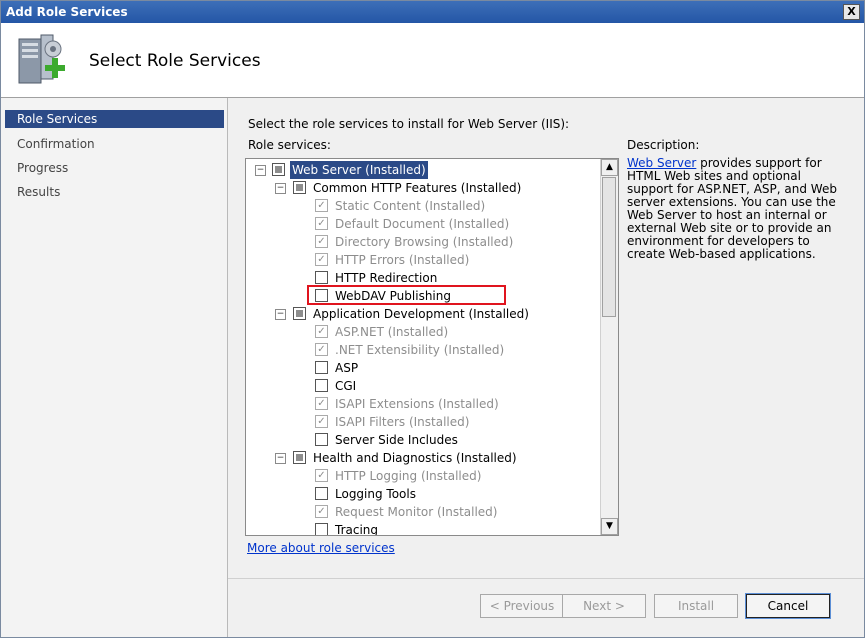  What do you see at coordinates (423, 528) in the screenshot?
I see `tree-item-tracing: Tracing` at bounding box center [423, 528].